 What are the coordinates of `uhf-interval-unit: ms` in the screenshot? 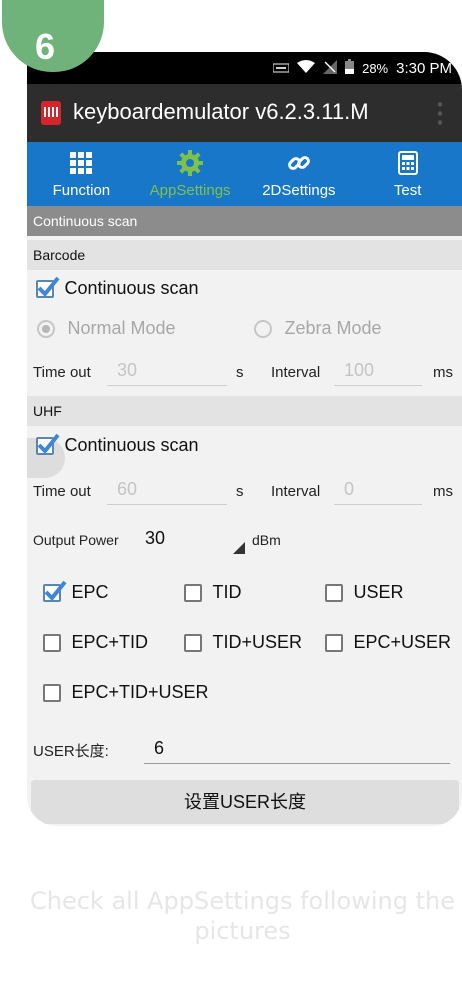 It's located at (443, 491).